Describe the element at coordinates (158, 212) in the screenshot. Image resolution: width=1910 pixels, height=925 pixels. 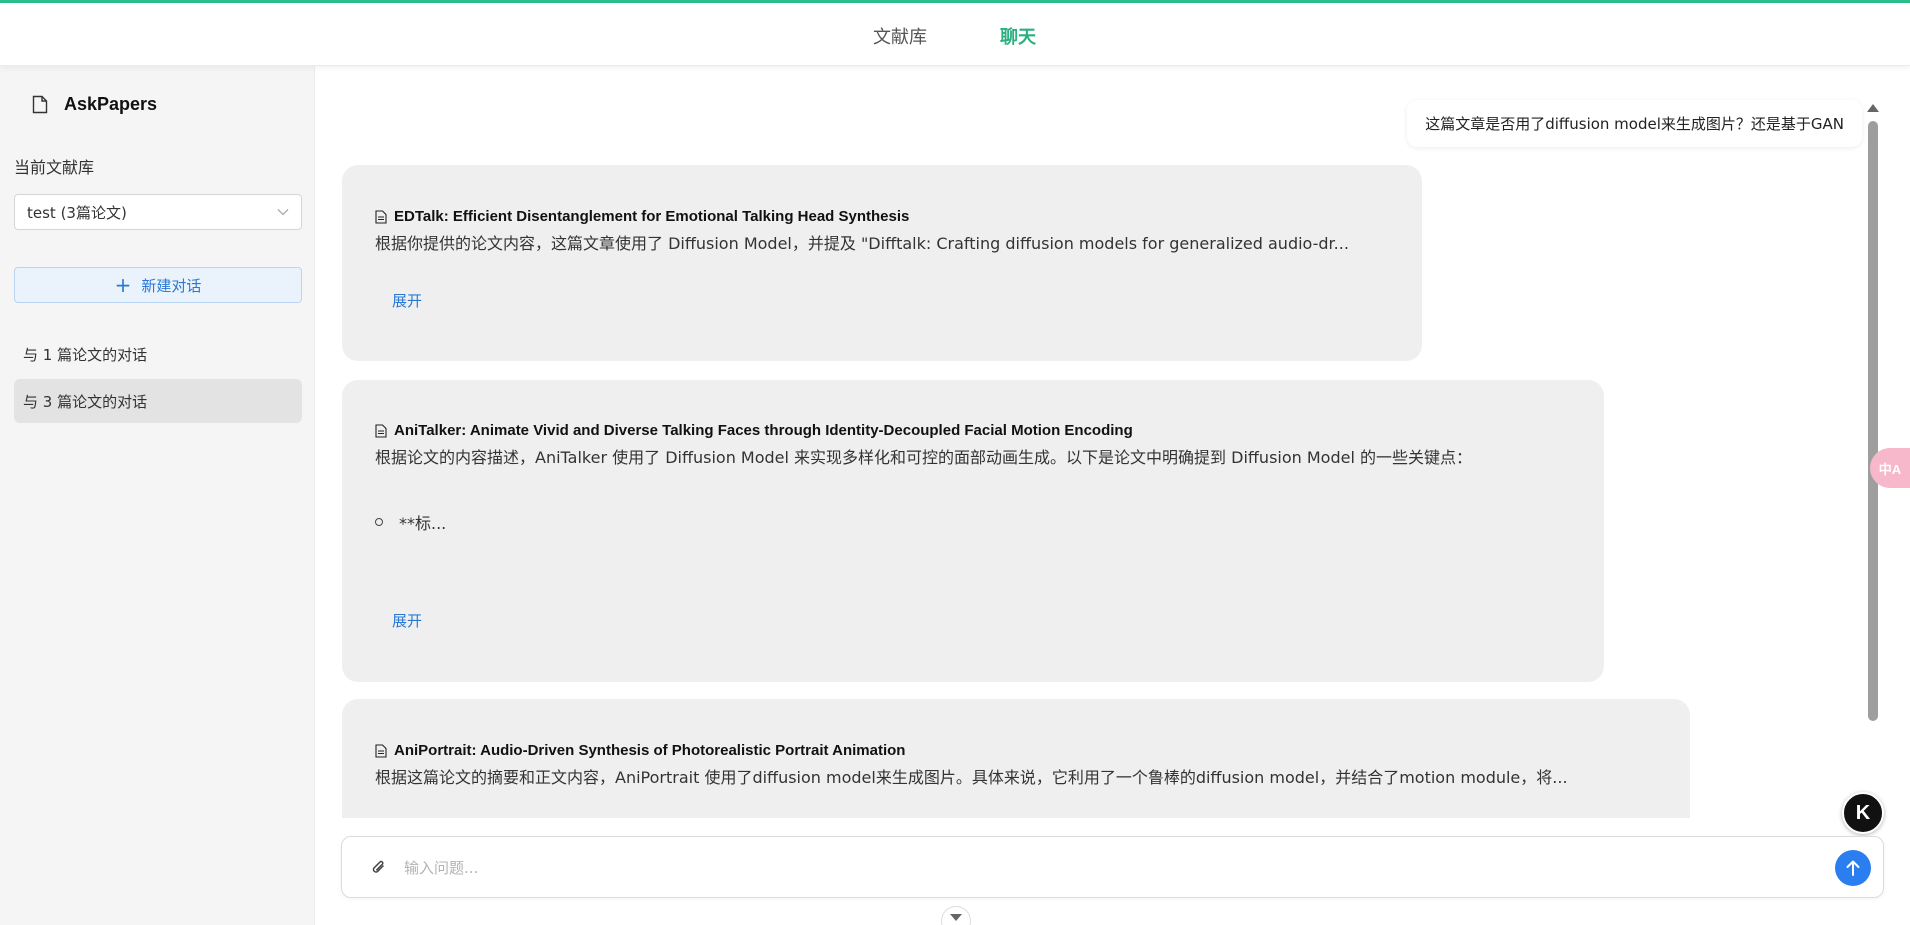
I see `library-select: test (3篇论文)` at that location.